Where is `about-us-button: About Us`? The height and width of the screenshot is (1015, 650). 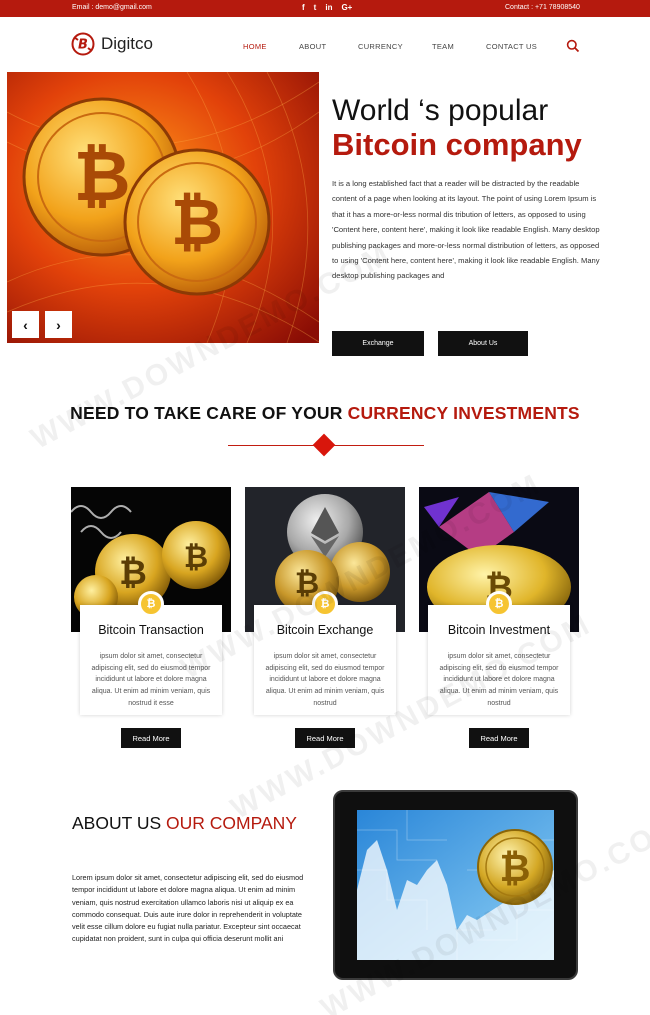
about-us-button: About Us is located at coordinates (483, 343).